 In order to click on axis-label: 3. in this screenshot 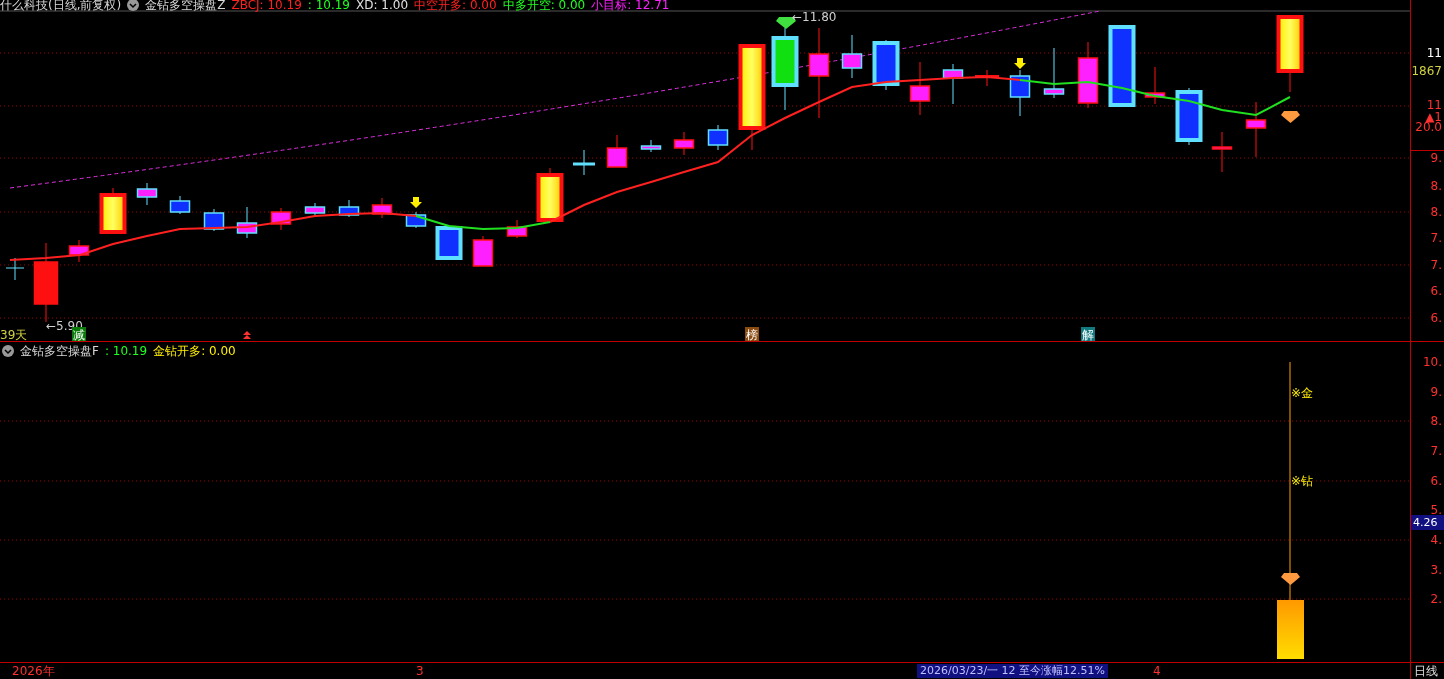, I will do `click(1436, 570)`.